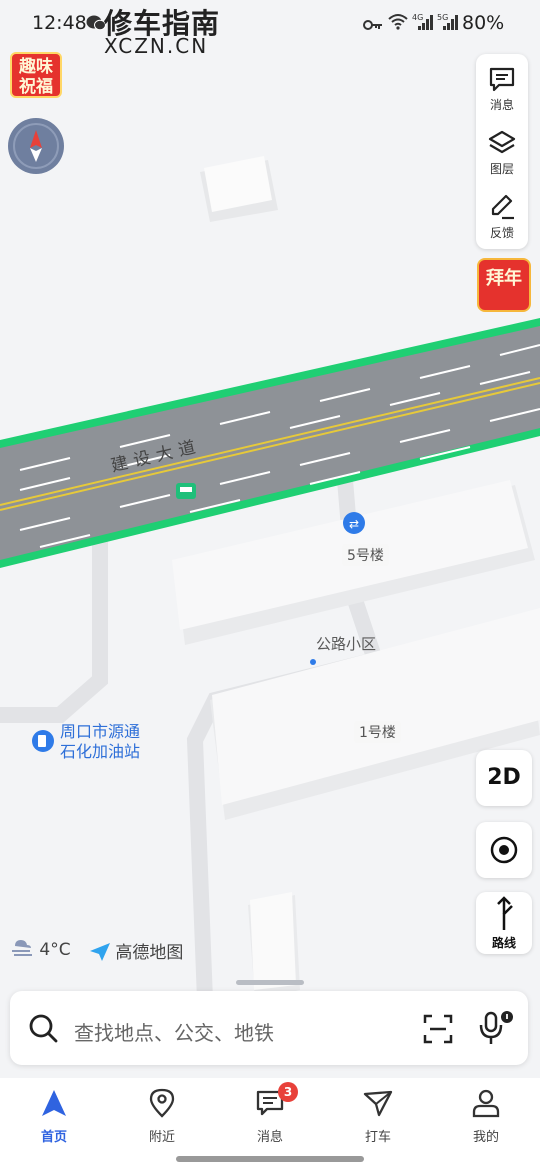  What do you see at coordinates (59, 23) in the screenshot?
I see `status-time: 12:48` at bounding box center [59, 23].